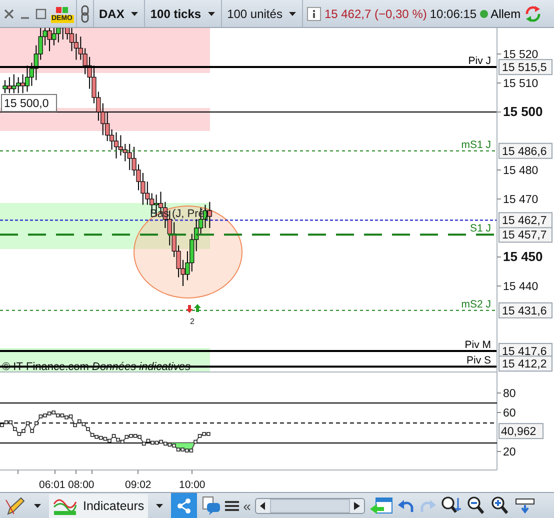 This screenshot has width=554, height=518. What do you see at coordinates (52, 485) in the screenshot?
I see `time-label: 06:01` at bounding box center [52, 485].